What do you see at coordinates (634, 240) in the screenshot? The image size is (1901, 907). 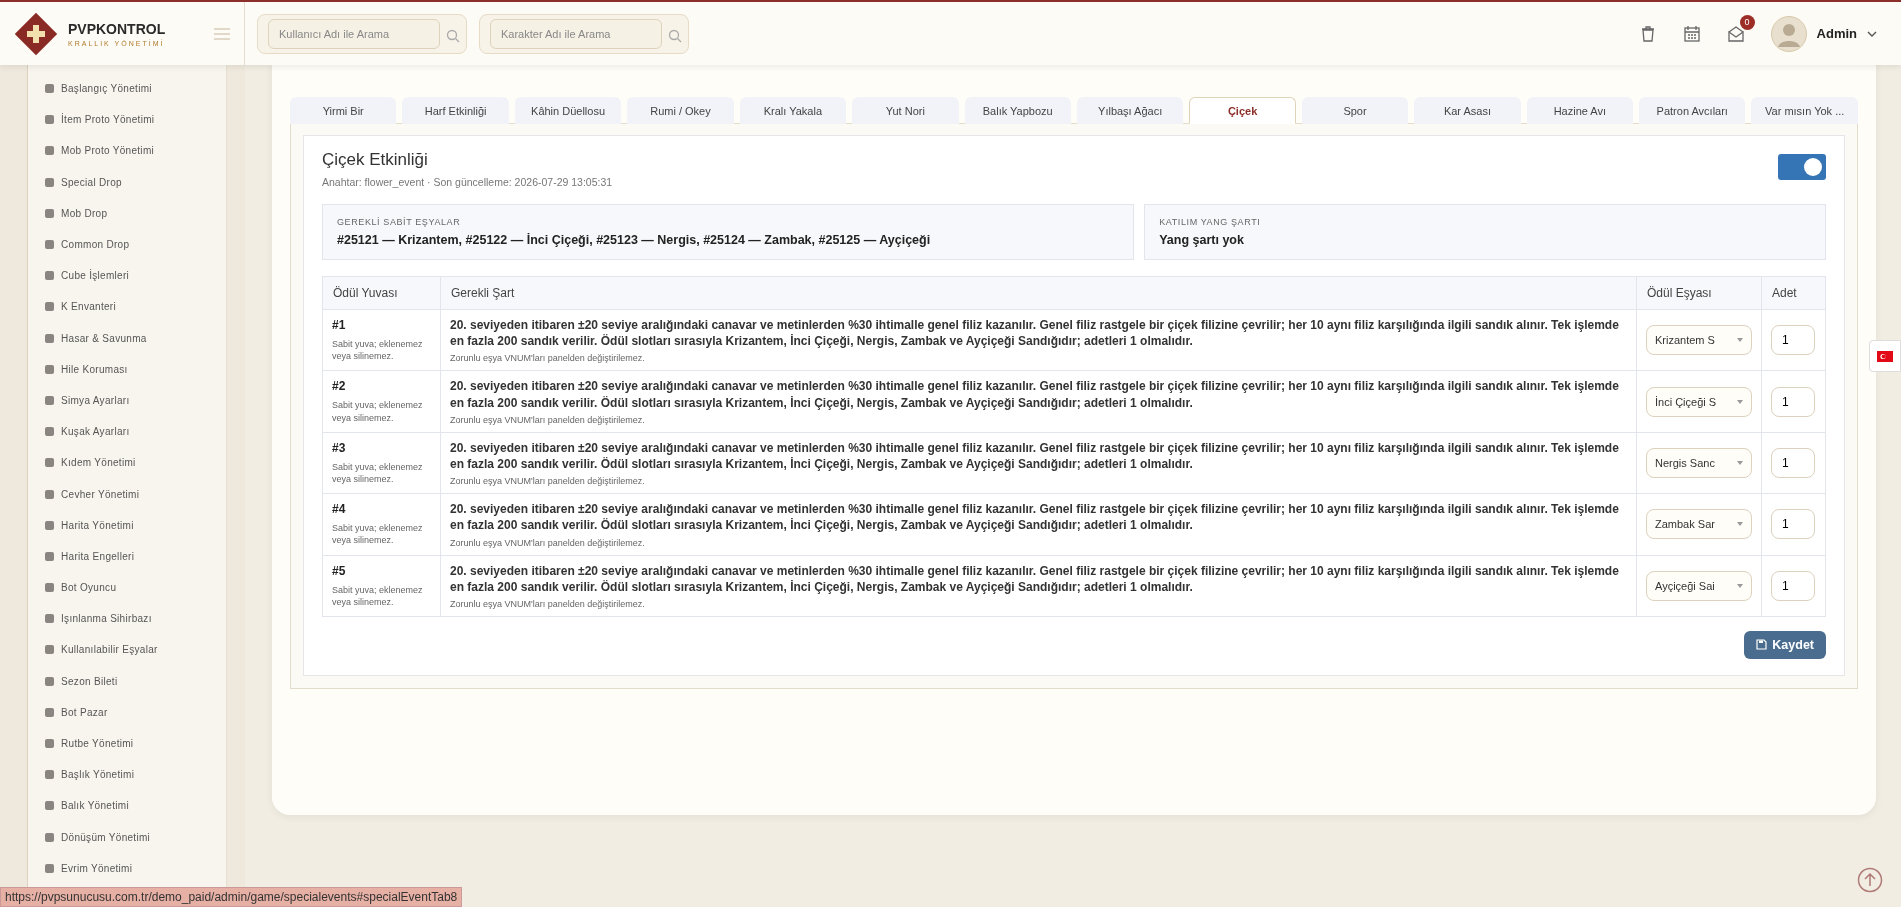 I see `info-value: #25121 — Krizantem, #25122 — İnci Çiçeği, #25123 — Nergis, #25124 — Zambak, #25125 — Ayçiçeği` at bounding box center [634, 240].